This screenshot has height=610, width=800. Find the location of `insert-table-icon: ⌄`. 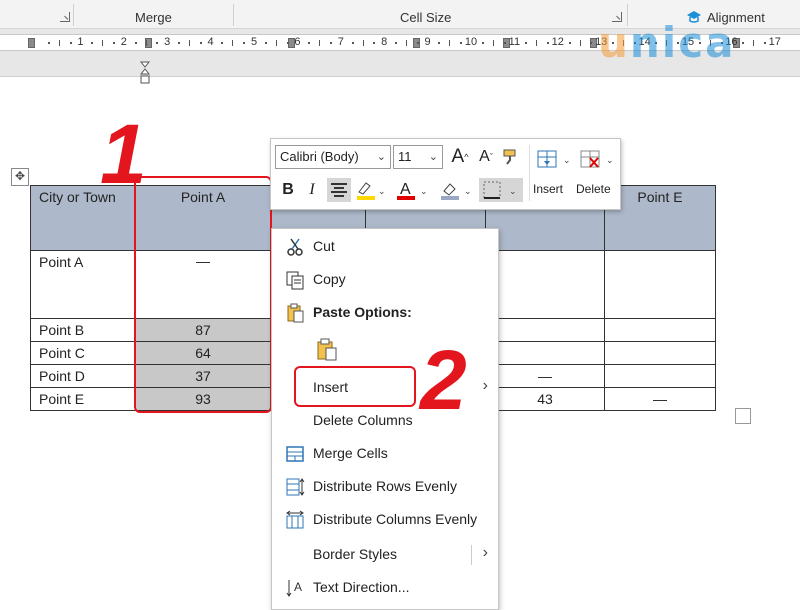

insert-table-icon: ⌄ is located at coordinates (554, 160).